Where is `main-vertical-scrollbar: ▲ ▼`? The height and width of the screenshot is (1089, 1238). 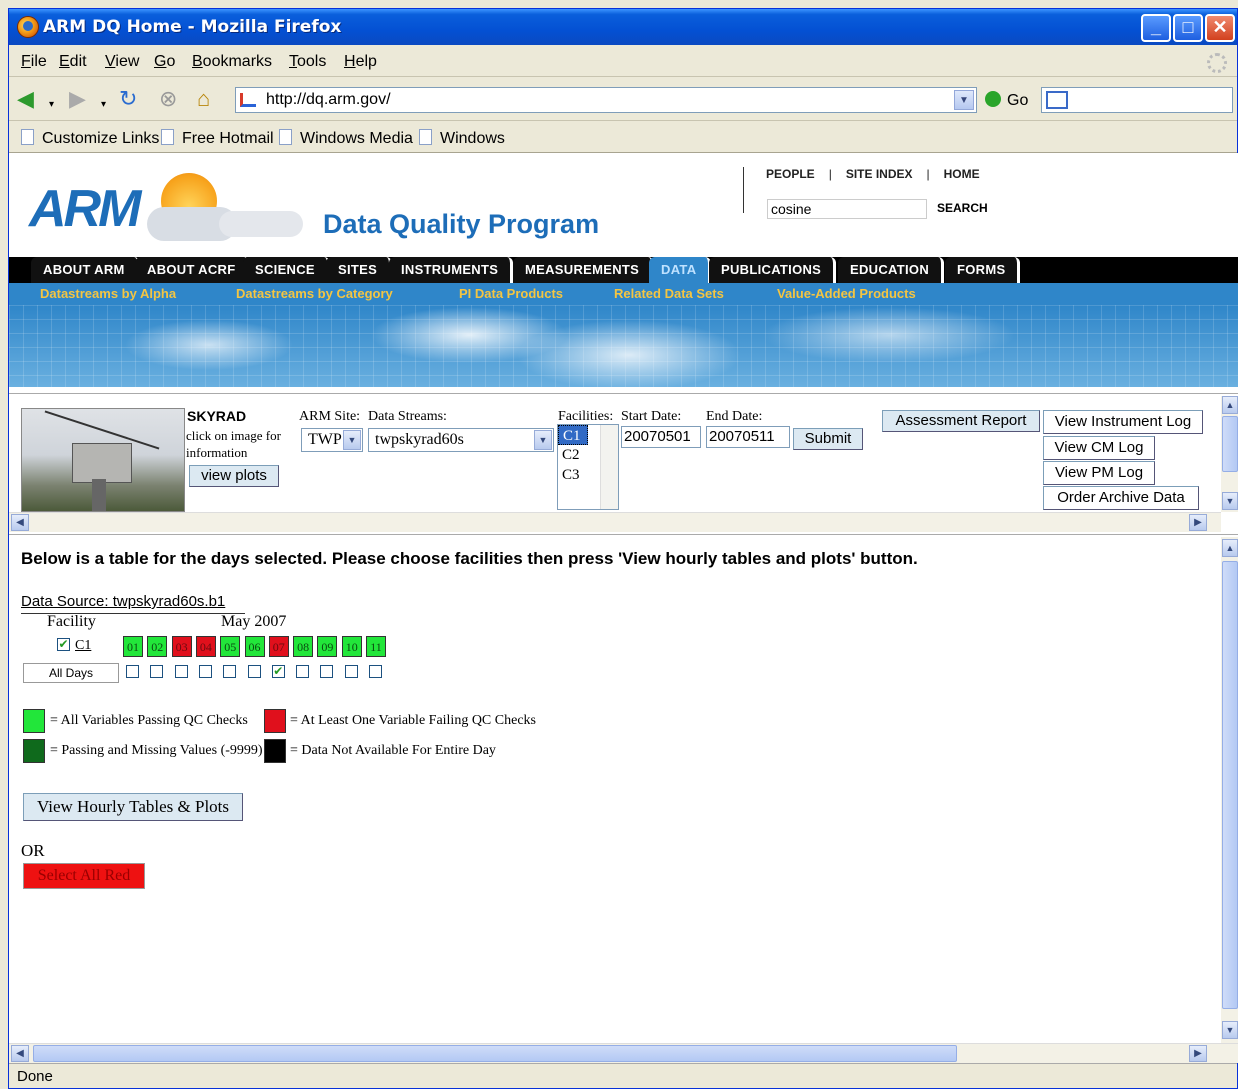 main-vertical-scrollbar: ▲ ▼ is located at coordinates (1229, 790).